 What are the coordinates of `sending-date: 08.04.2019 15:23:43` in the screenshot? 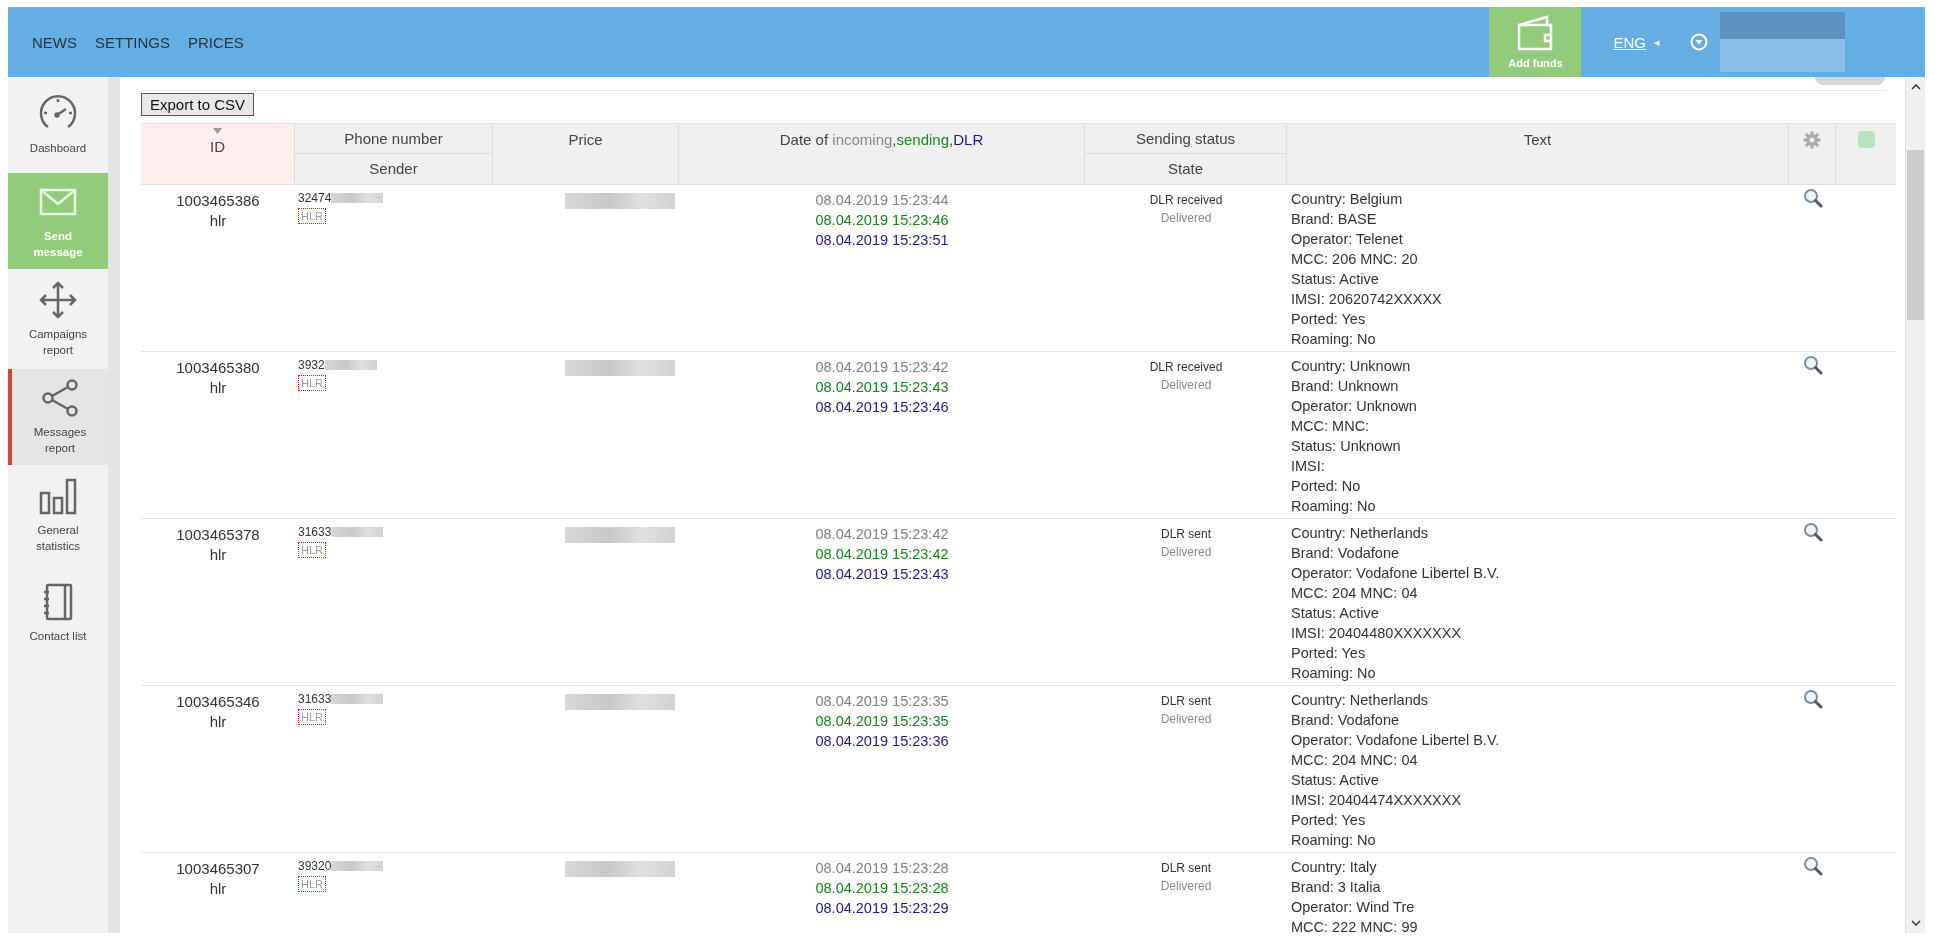 It's located at (882, 387).